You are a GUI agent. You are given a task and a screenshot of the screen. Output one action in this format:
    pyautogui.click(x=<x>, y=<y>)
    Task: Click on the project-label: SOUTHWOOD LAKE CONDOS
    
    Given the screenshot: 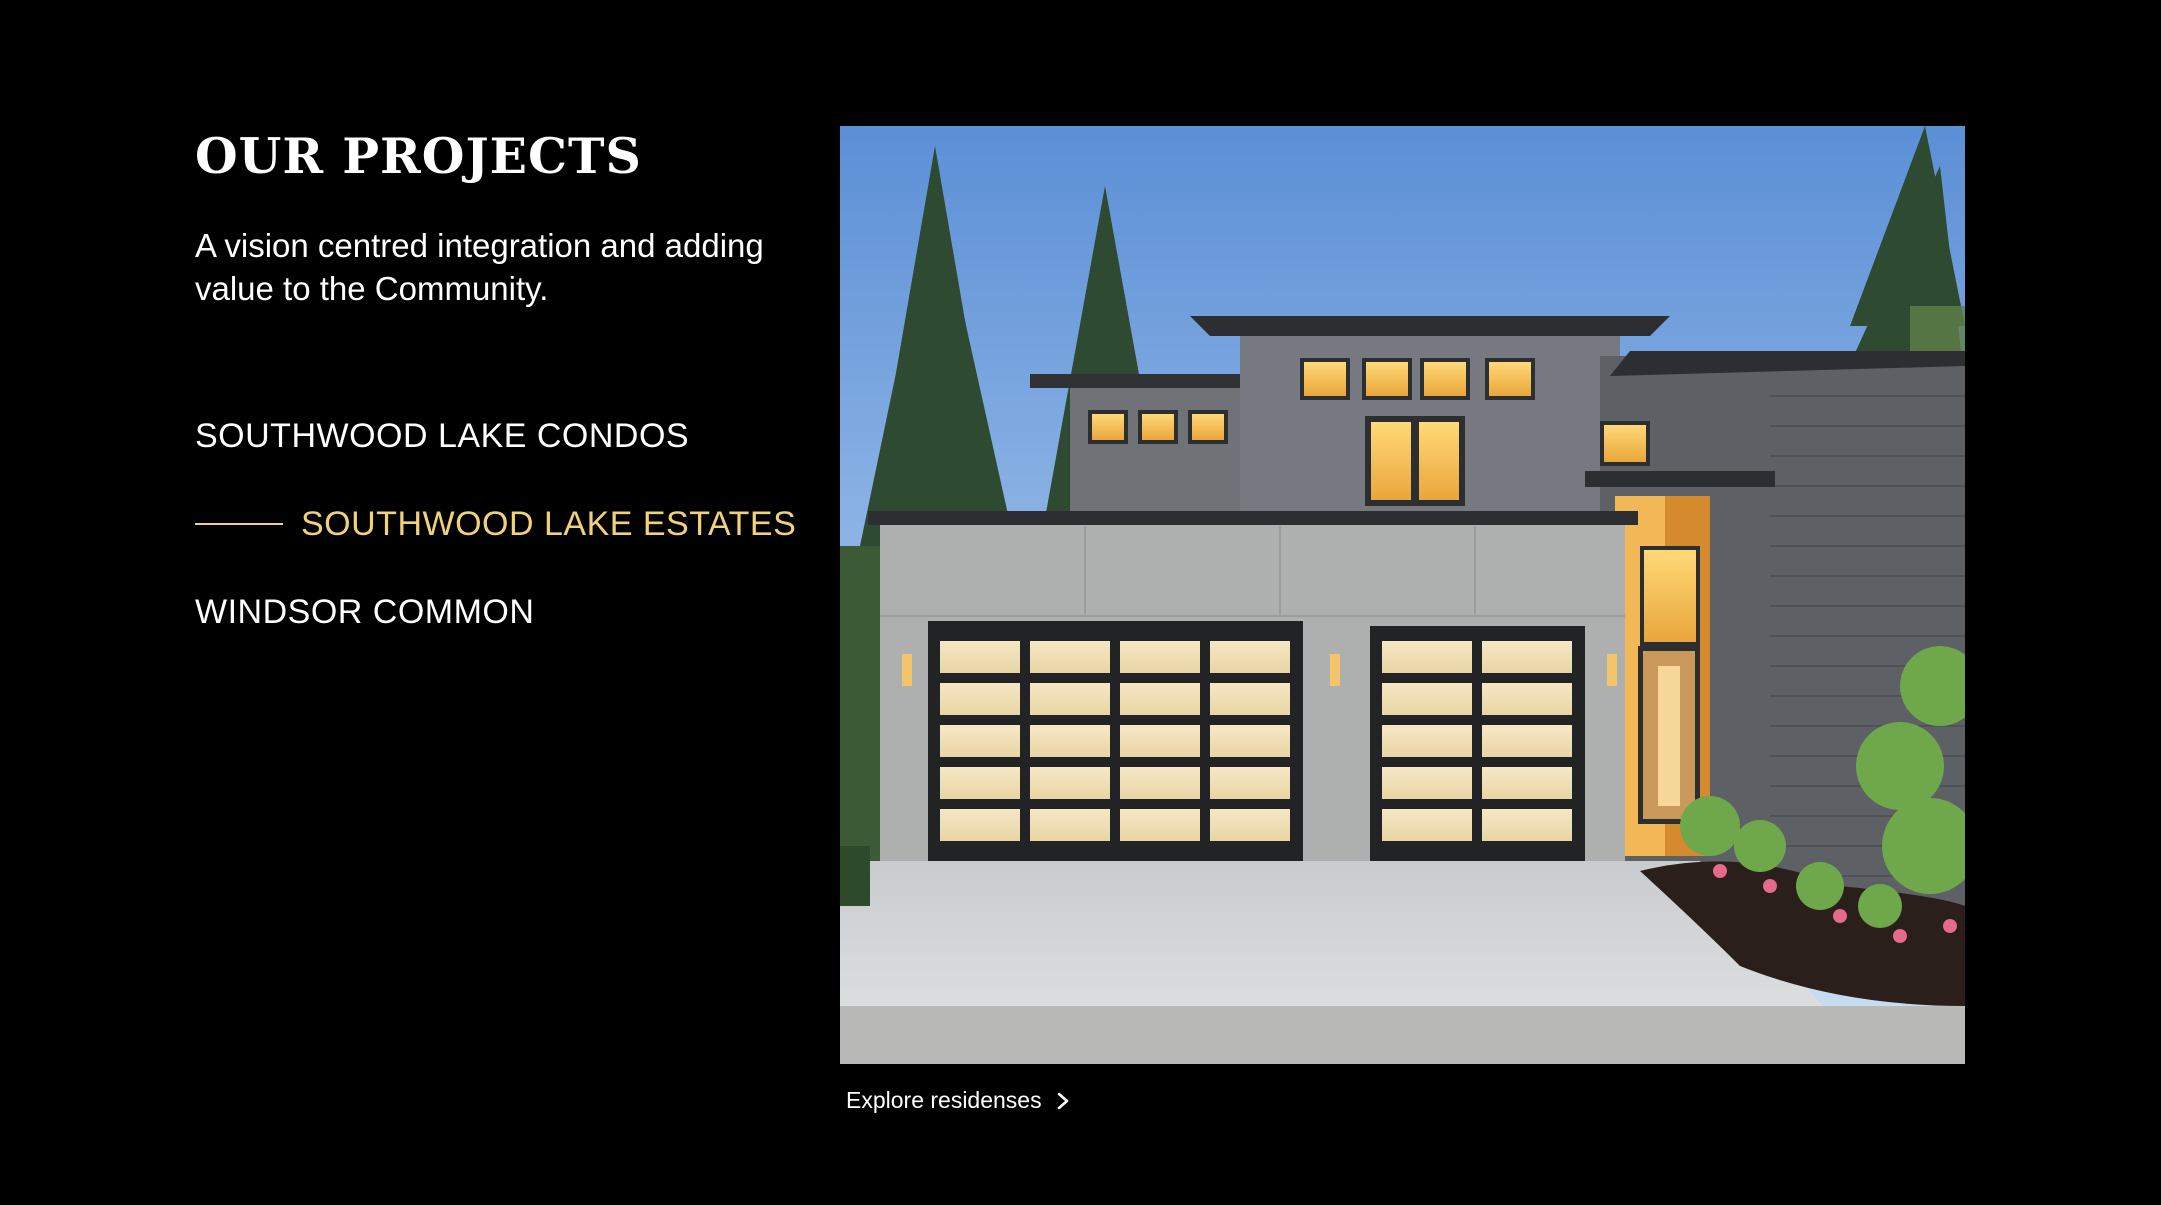 What is the action you would take?
    pyautogui.click(x=442, y=435)
    